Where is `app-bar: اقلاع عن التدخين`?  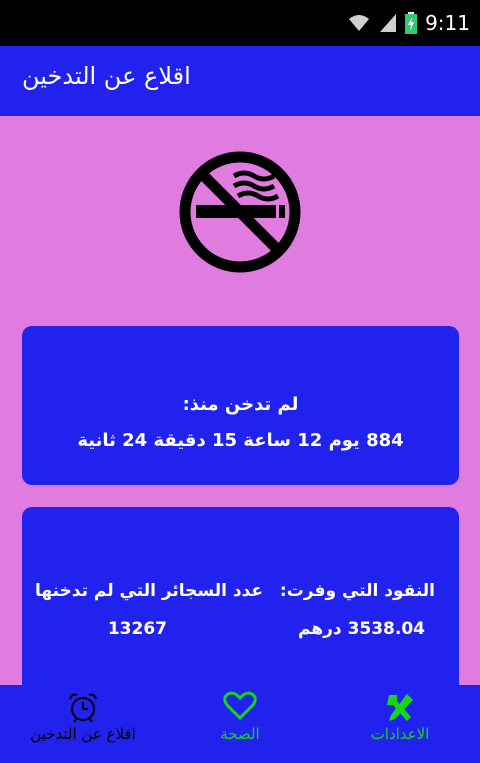
app-bar: اقلاع عن التدخين is located at coordinates (240, 81).